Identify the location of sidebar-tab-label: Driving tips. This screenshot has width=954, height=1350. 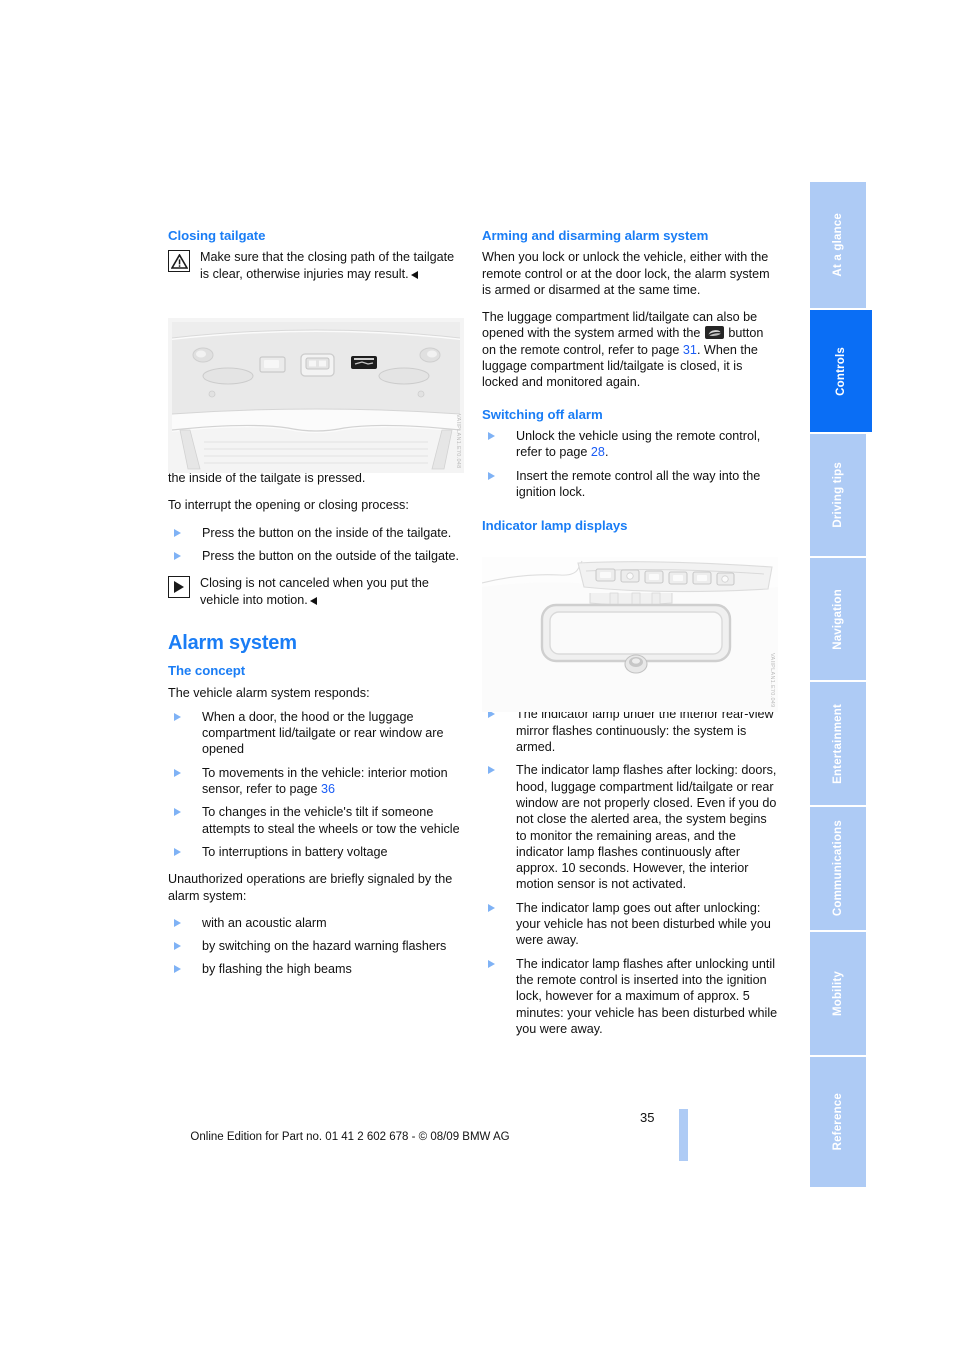
(838, 495).